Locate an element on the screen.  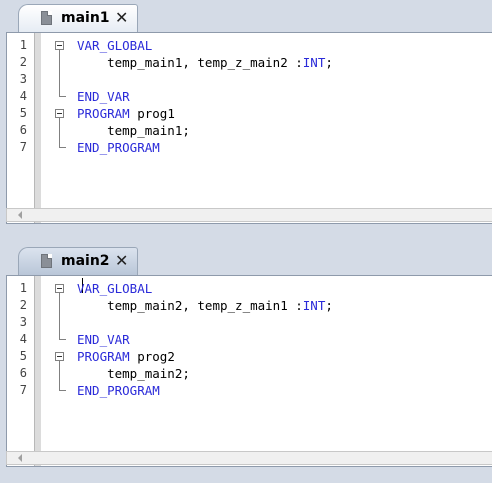
code-line: temp_main2, temp_z_main1 :INT; is located at coordinates (205, 305).